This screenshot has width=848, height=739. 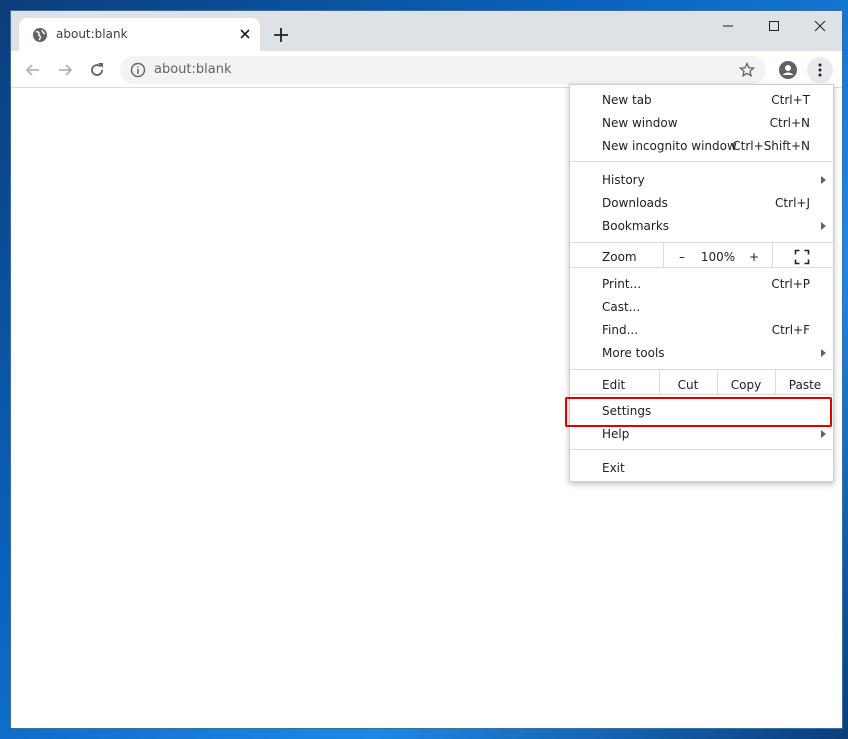 I want to click on minimize-button, so click(x=728, y=26).